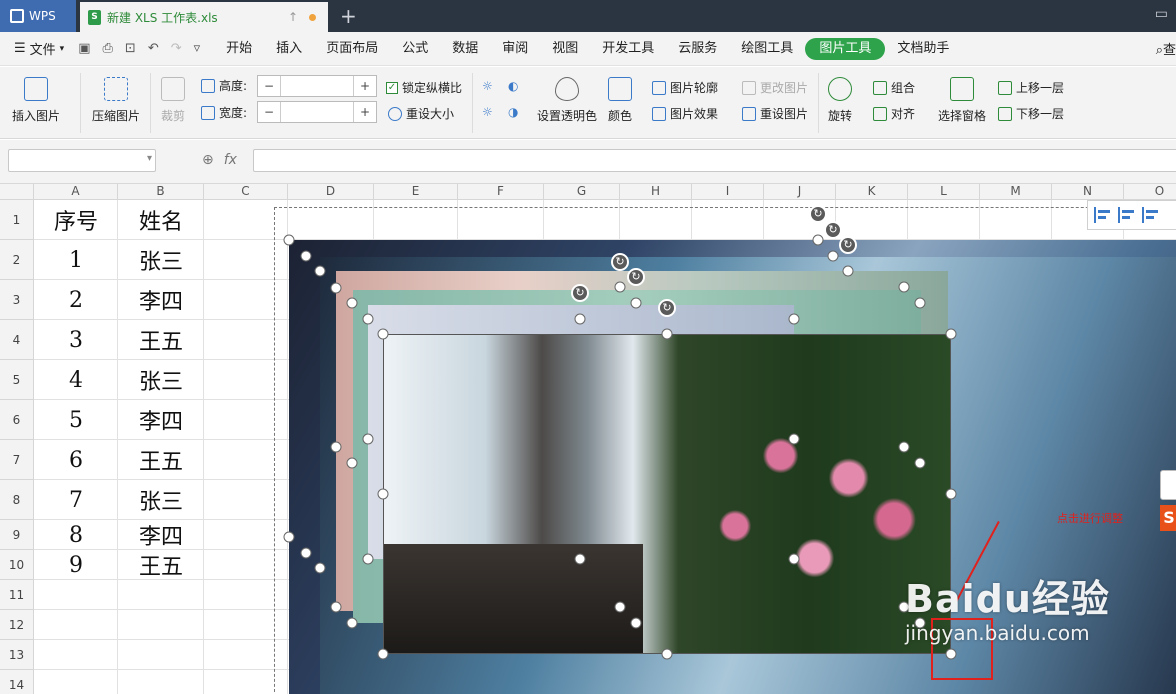 This screenshot has height=694, width=1176. What do you see at coordinates (800, 192) in the screenshot?
I see `column-header-j: J` at bounding box center [800, 192].